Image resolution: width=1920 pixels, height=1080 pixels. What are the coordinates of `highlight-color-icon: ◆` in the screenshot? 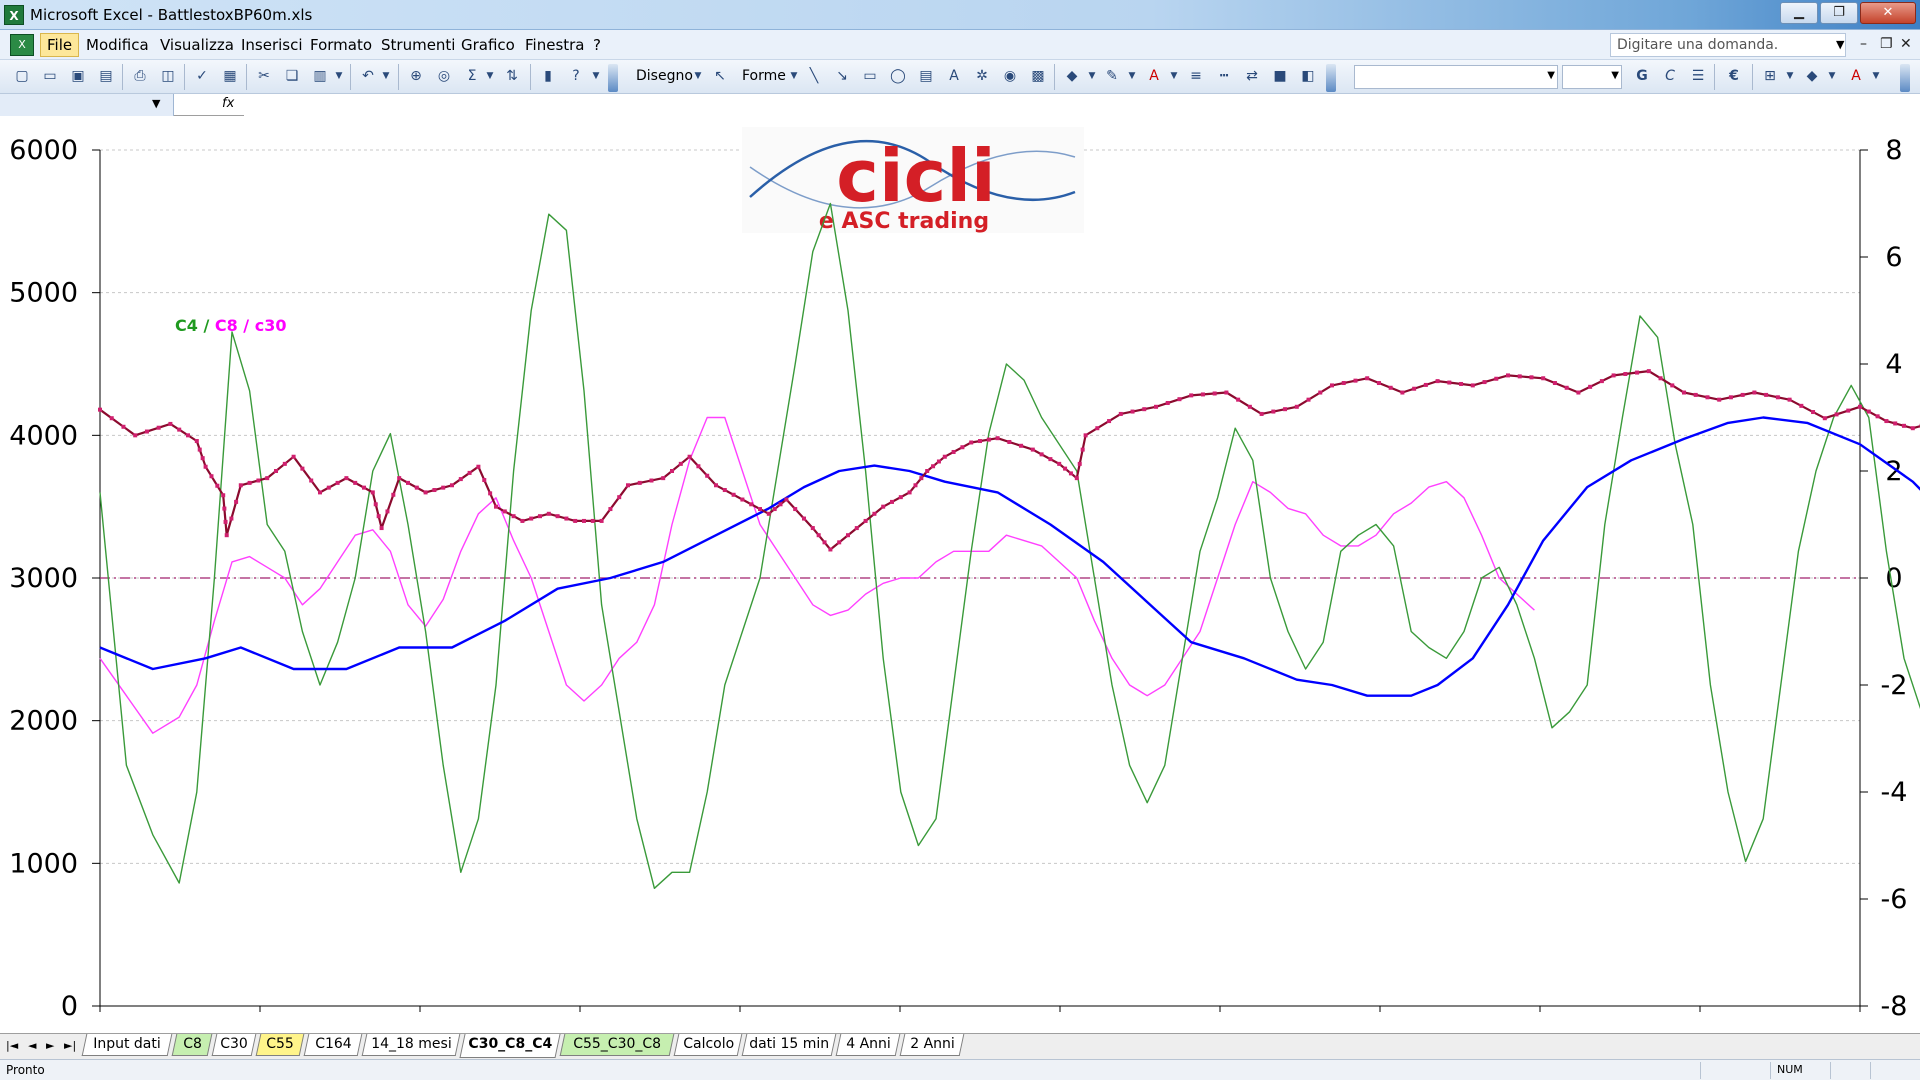 It's located at (1812, 76).